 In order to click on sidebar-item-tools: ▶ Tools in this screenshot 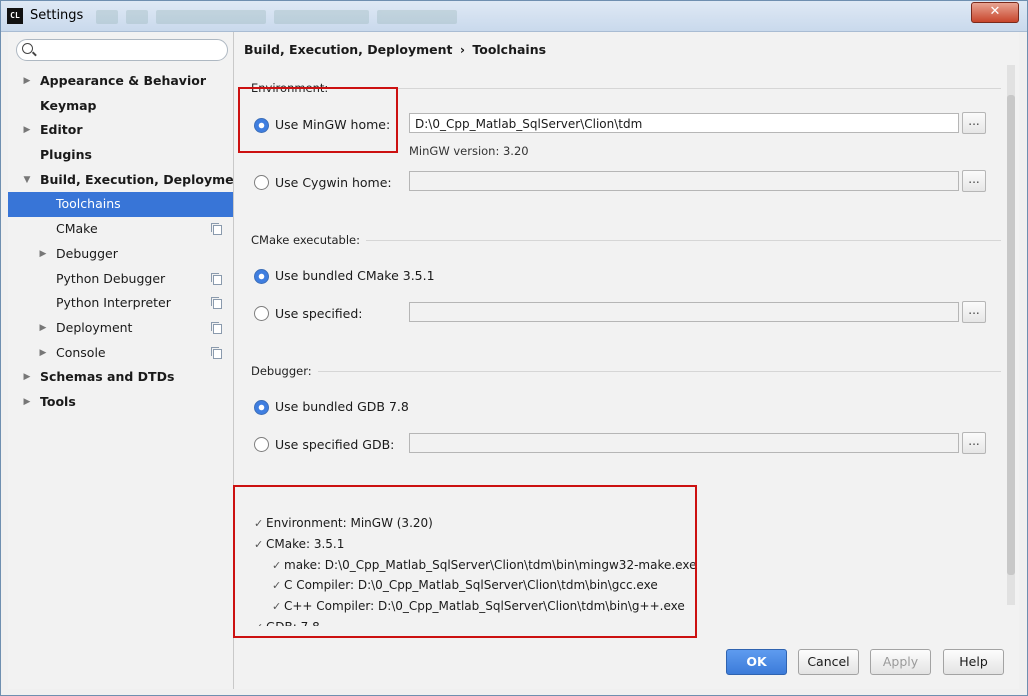, I will do `click(120, 402)`.